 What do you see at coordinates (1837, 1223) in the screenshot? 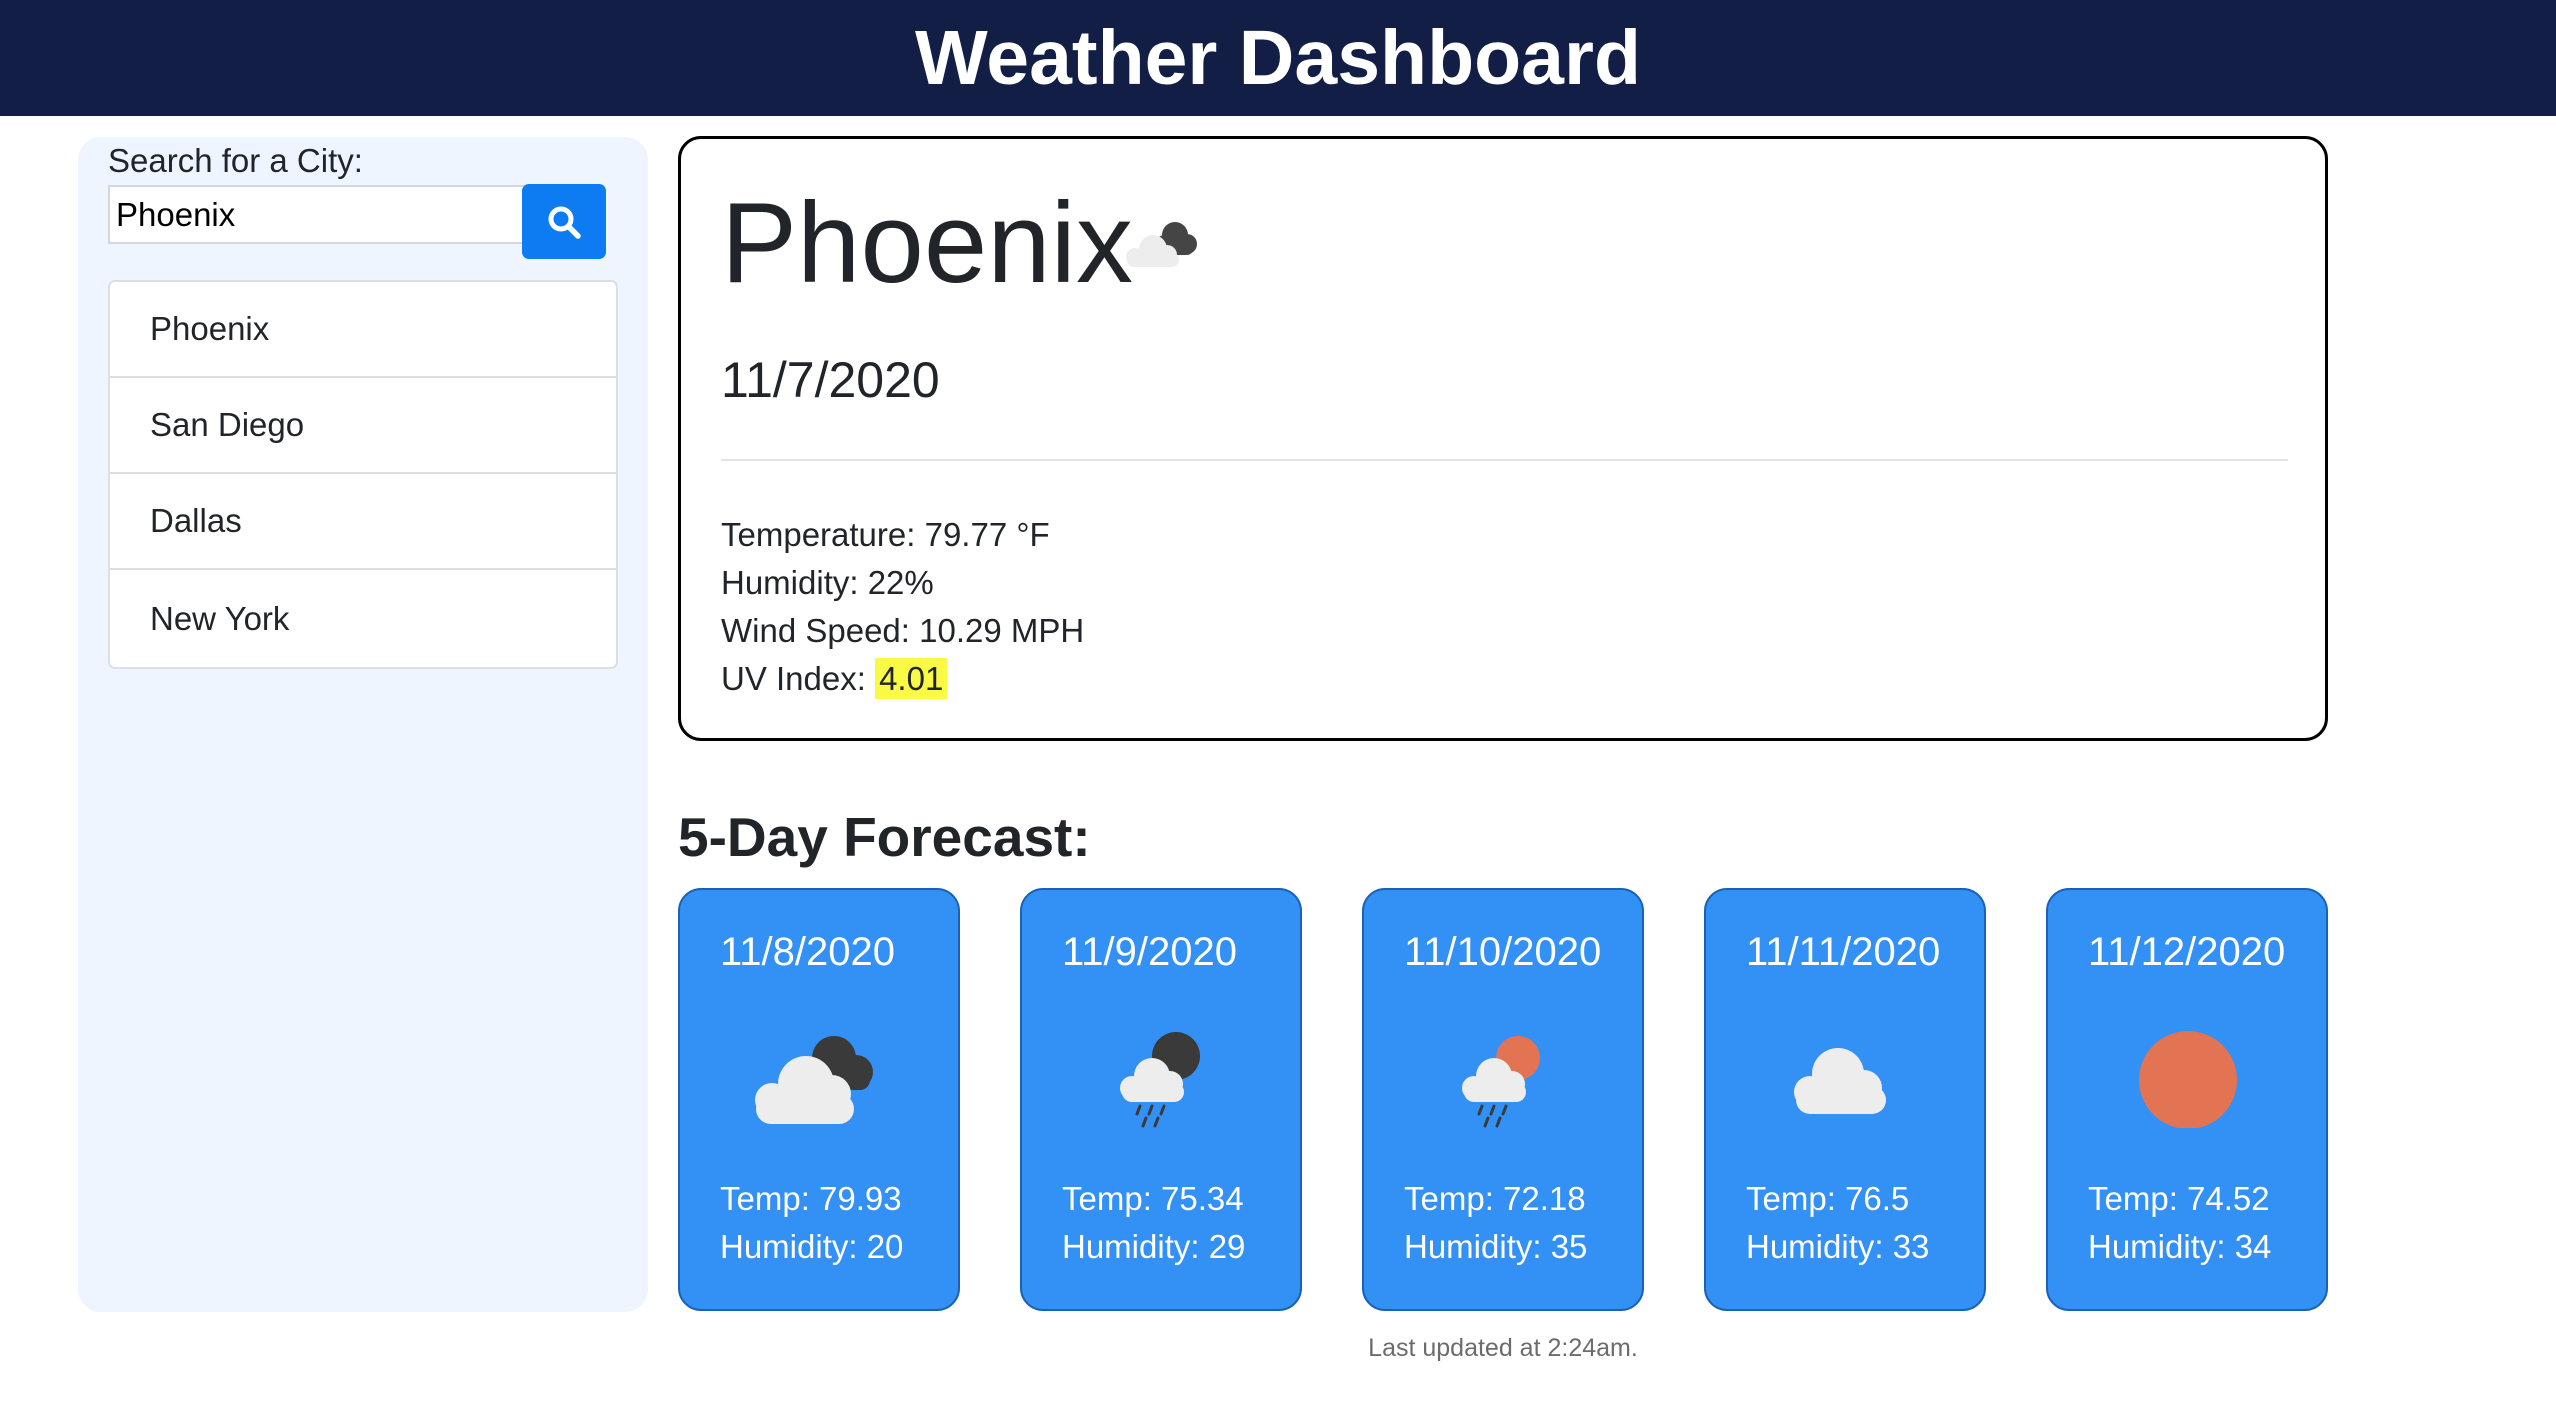
I see `forecast-stats: Temp: 76.5 Humidity: 33` at bounding box center [1837, 1223].